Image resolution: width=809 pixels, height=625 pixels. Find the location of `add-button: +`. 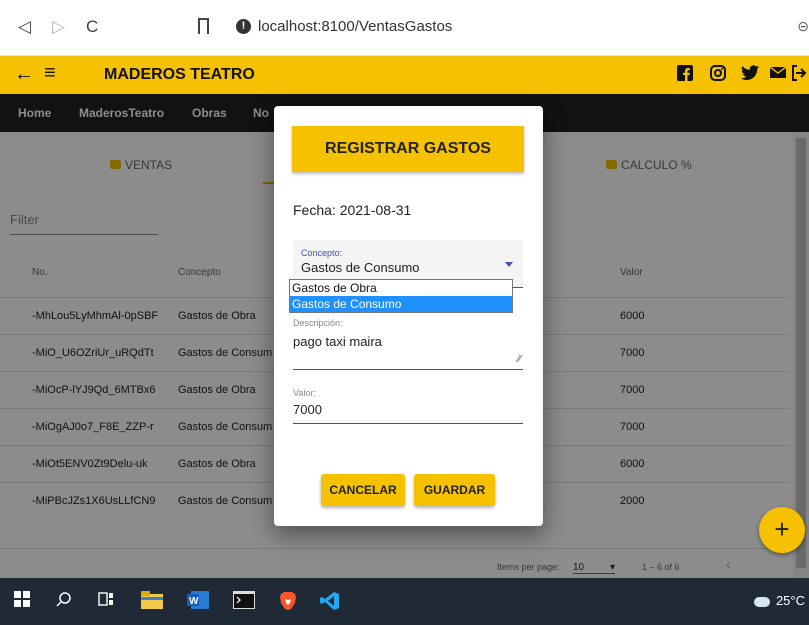

add-button: + is located at coordinates (782, 530).